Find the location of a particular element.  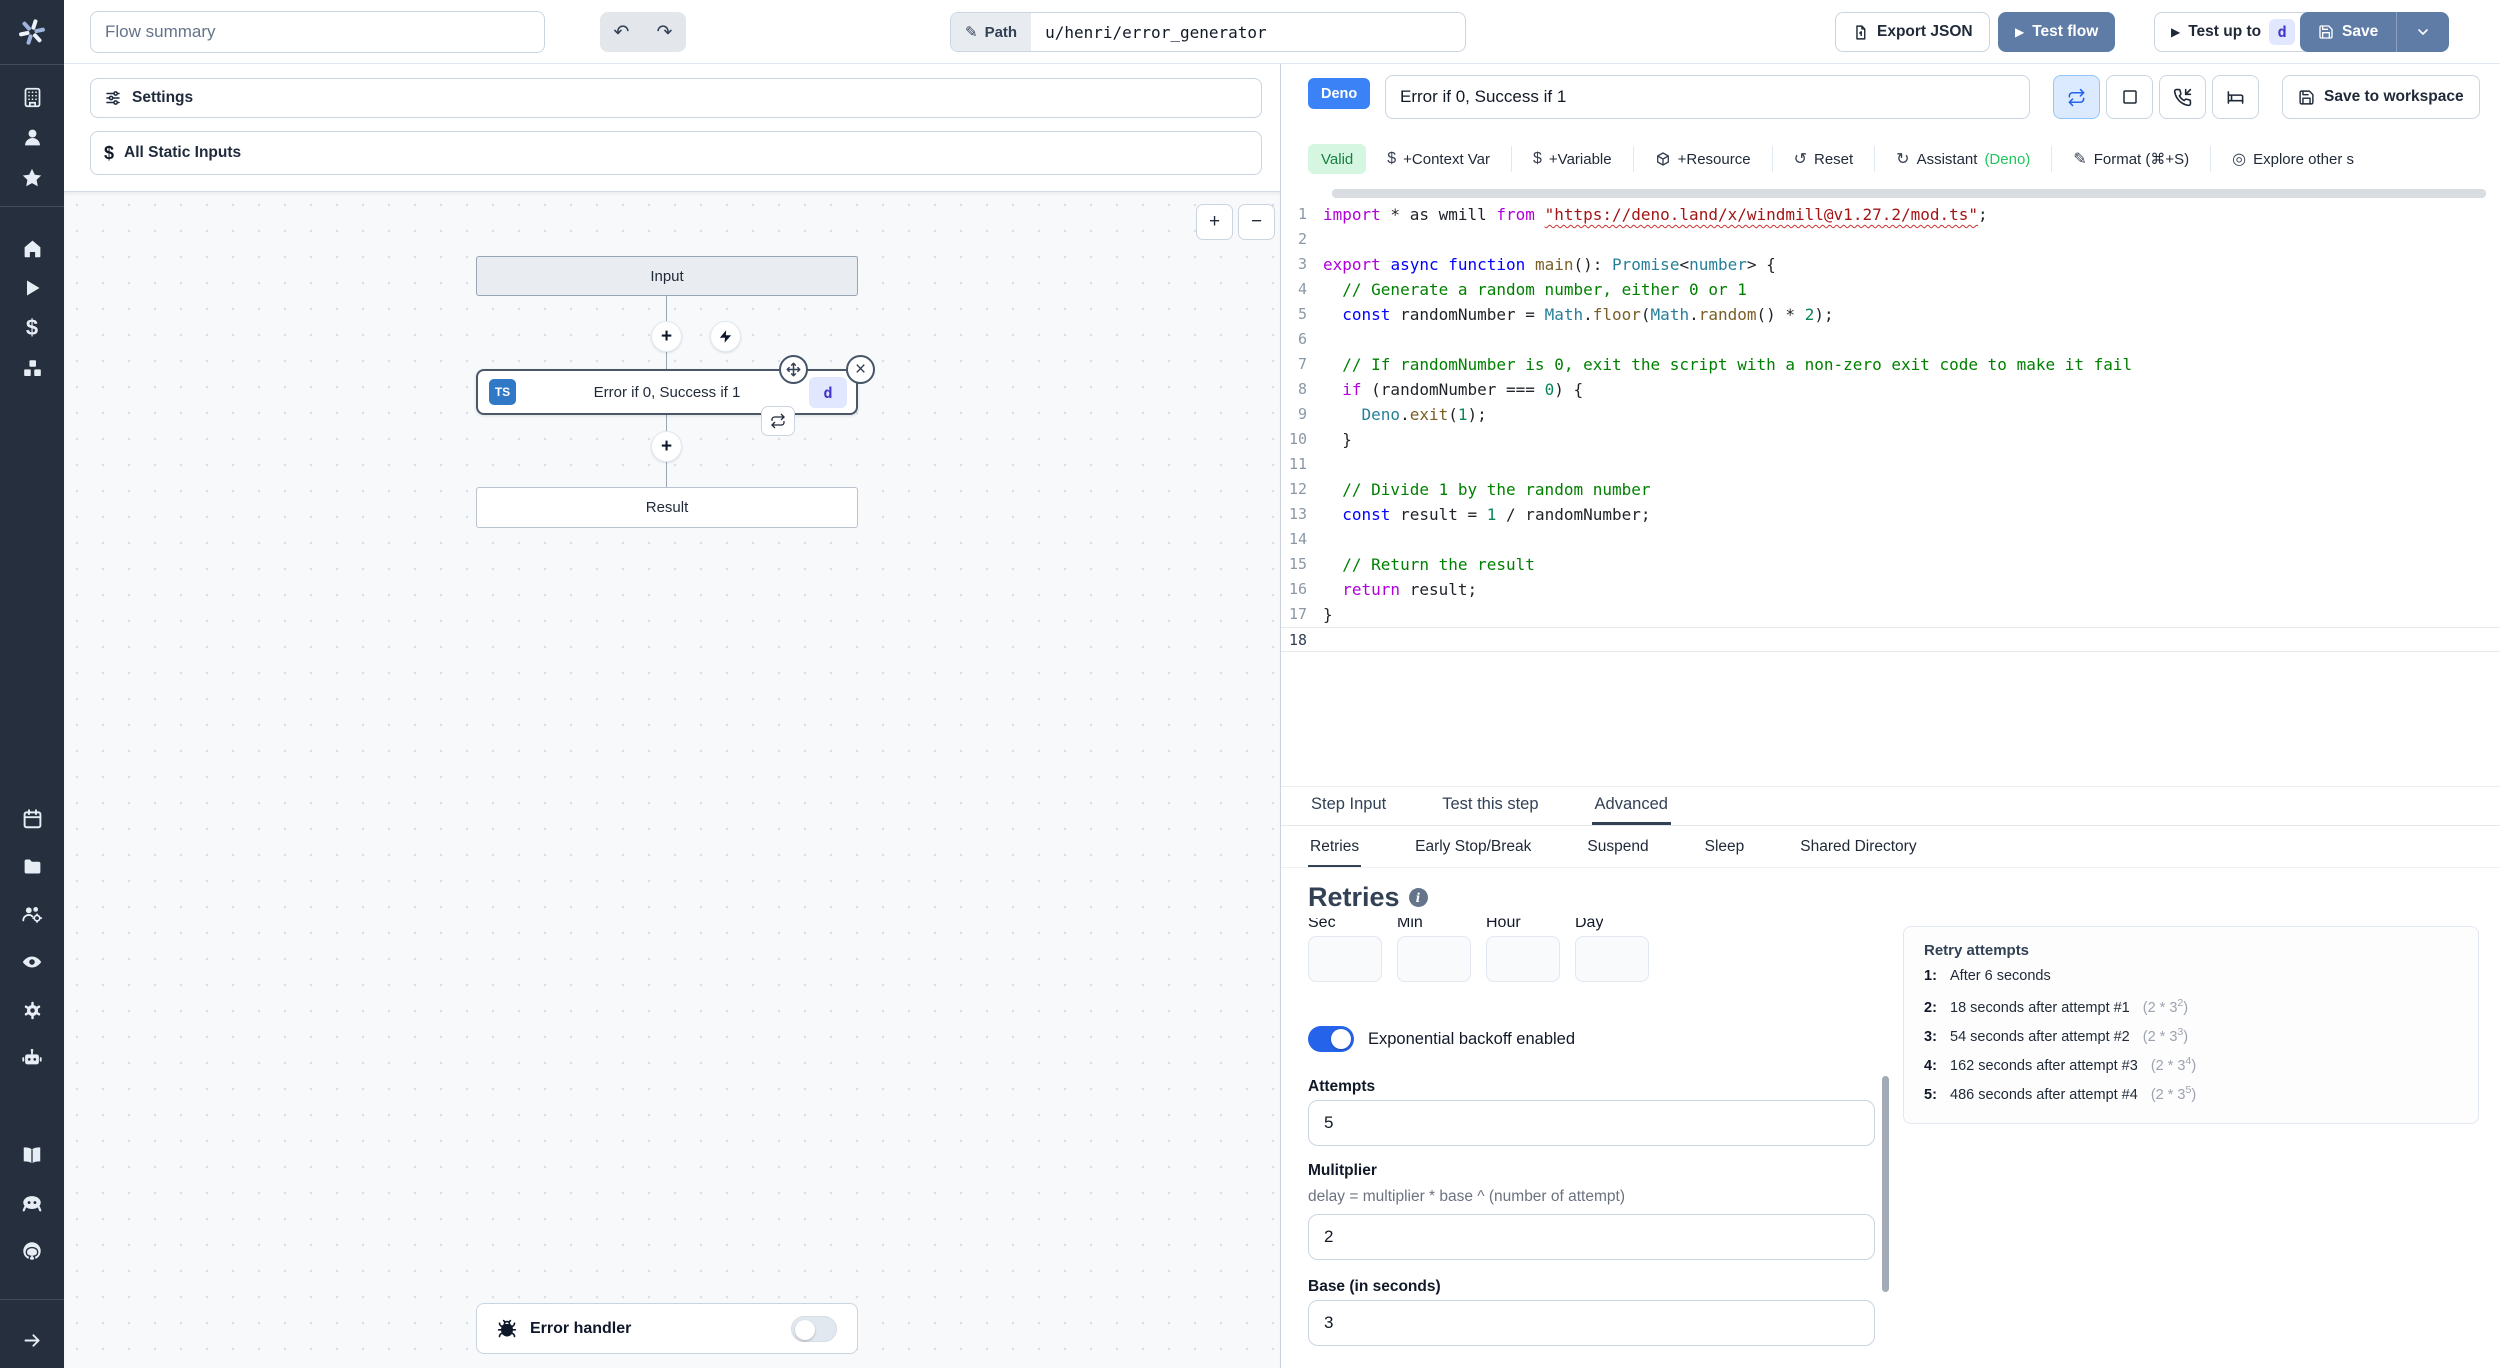

info-icon: i is located at coordinates (1418, 897).